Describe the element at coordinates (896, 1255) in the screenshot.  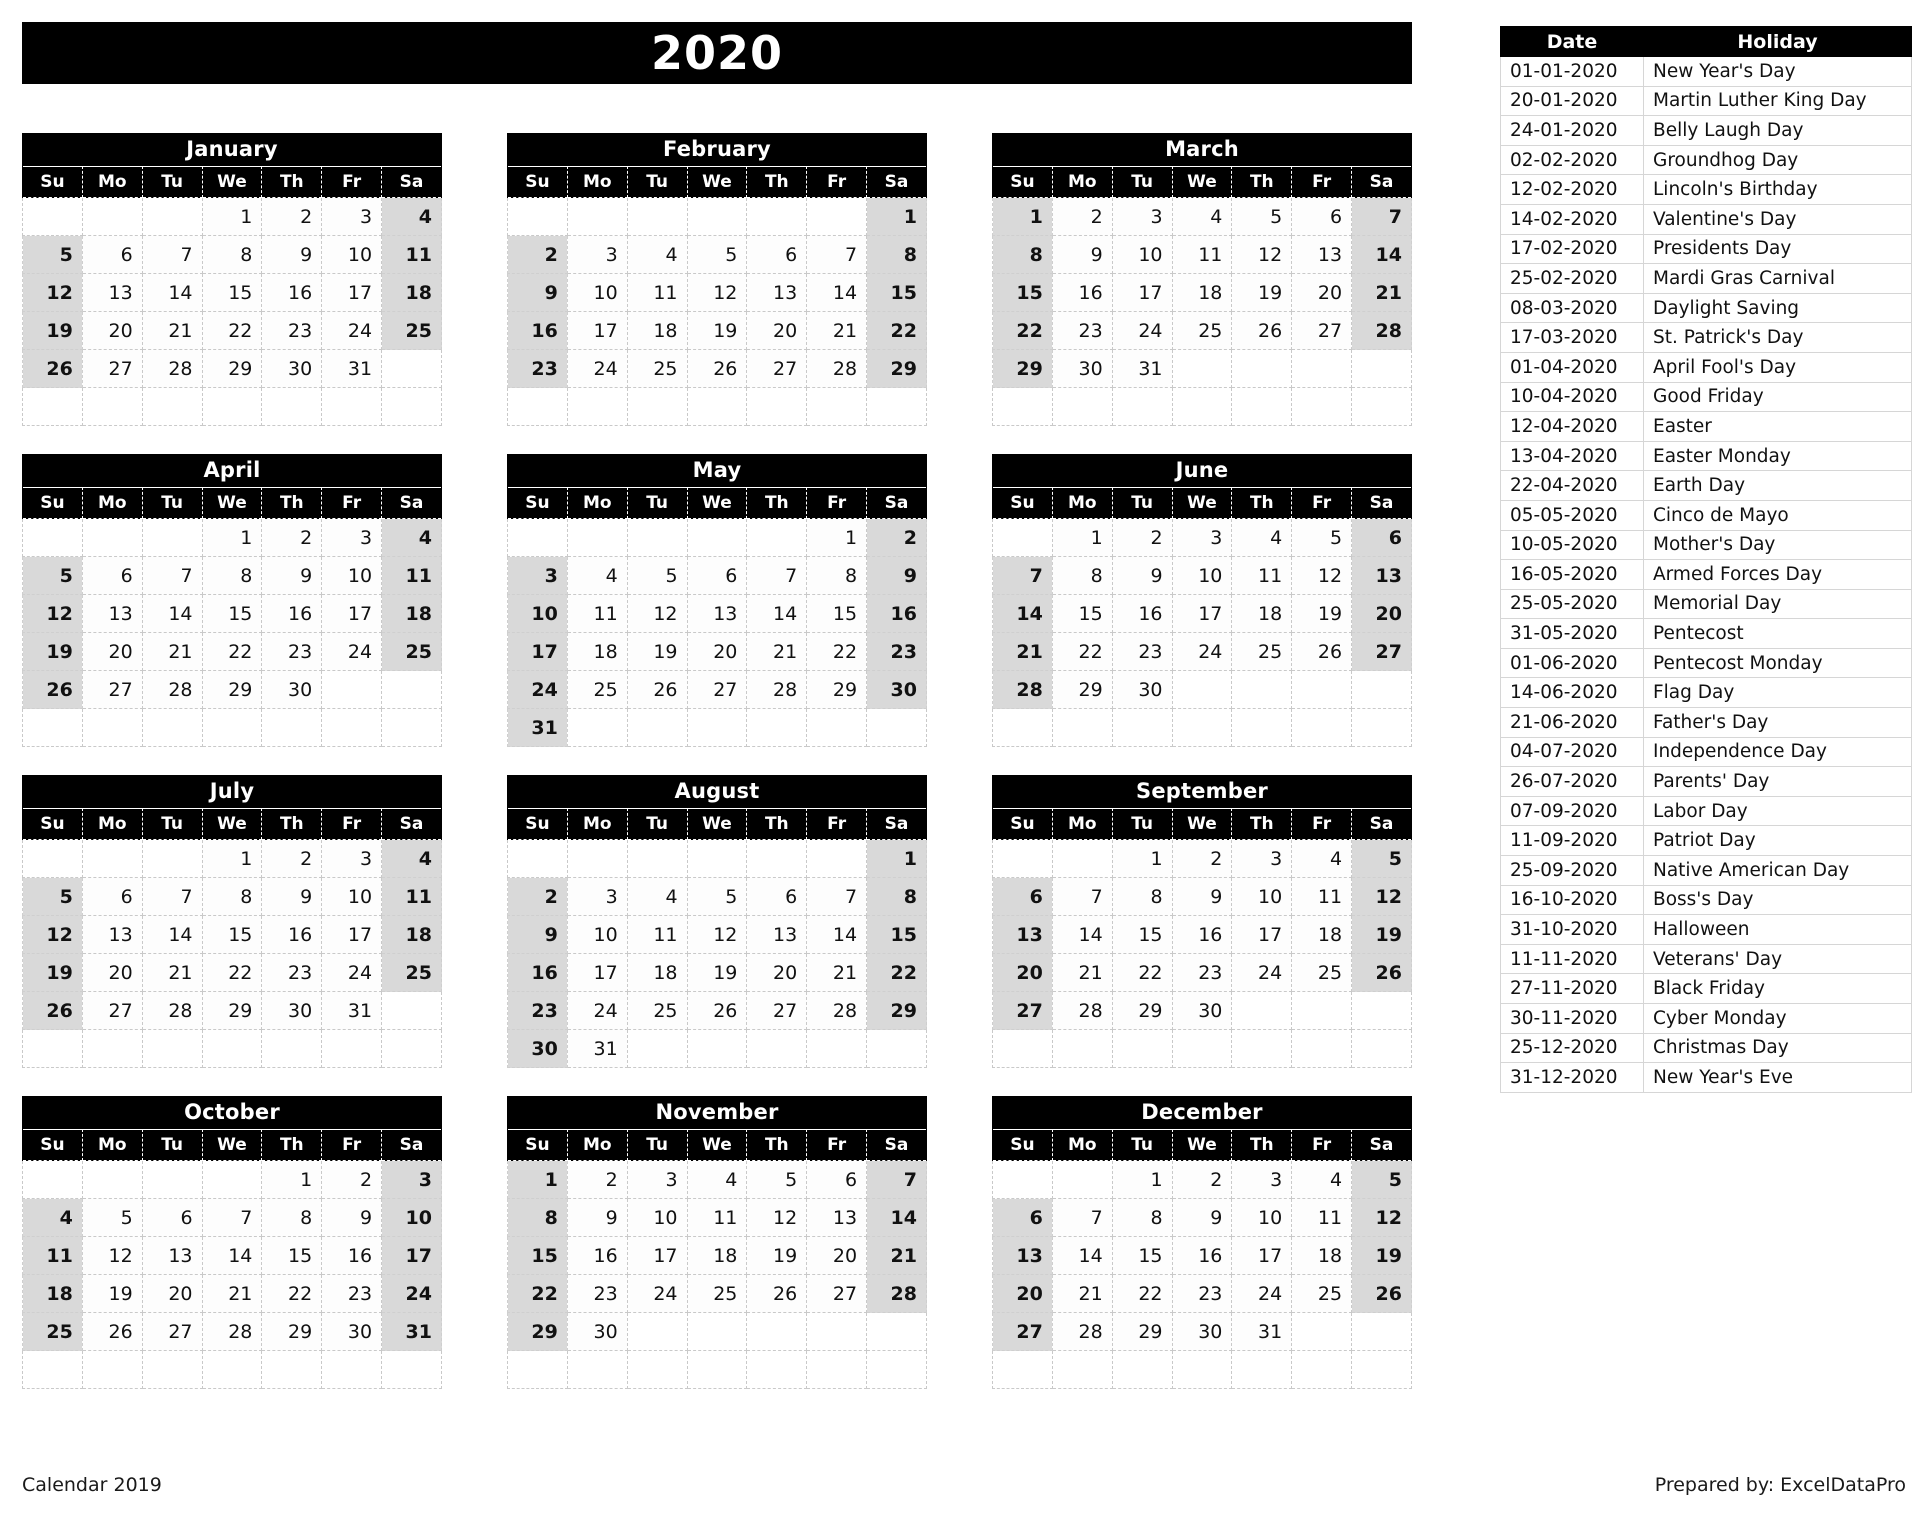
I see `day-cell: 21` at that location.